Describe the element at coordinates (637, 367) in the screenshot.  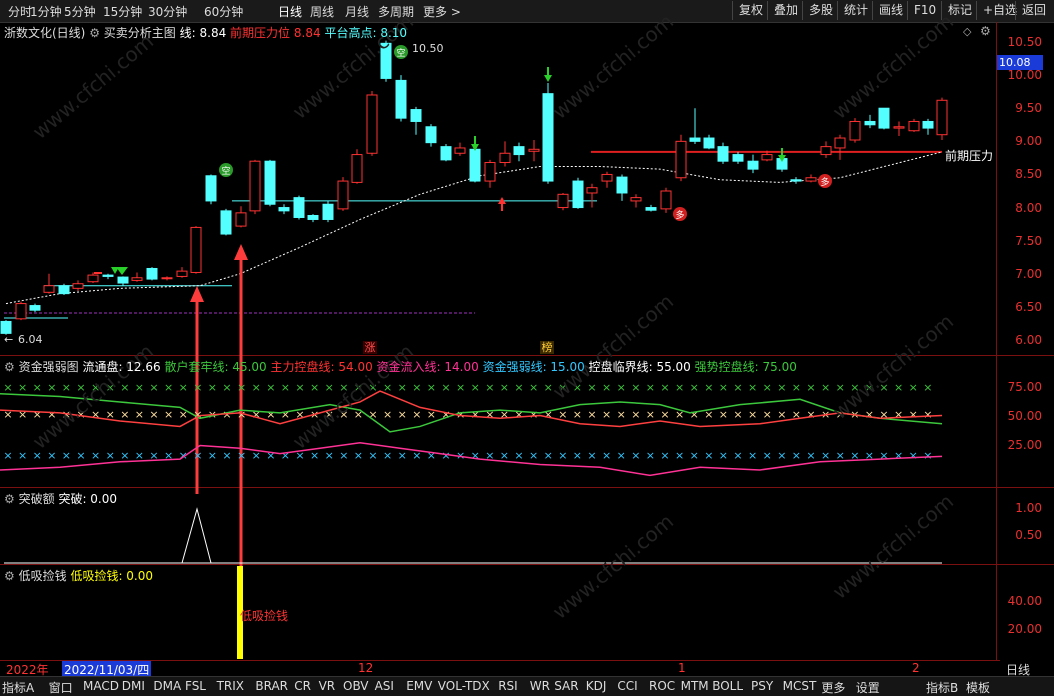
I see `fund-legend-5: 控盘临界线: 55.00` at that location.